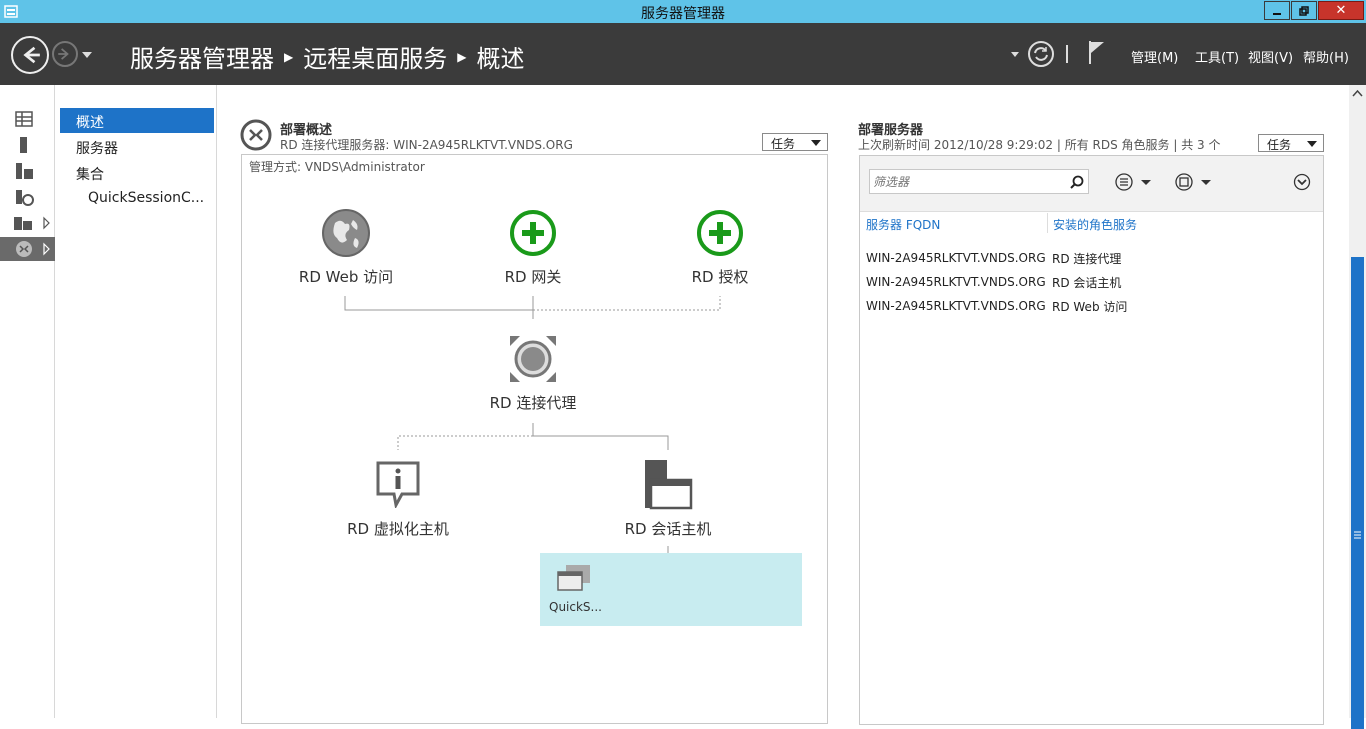  I want to click on breadcrumb-item-server-manager: 服务器管理器, so click(202, 56).